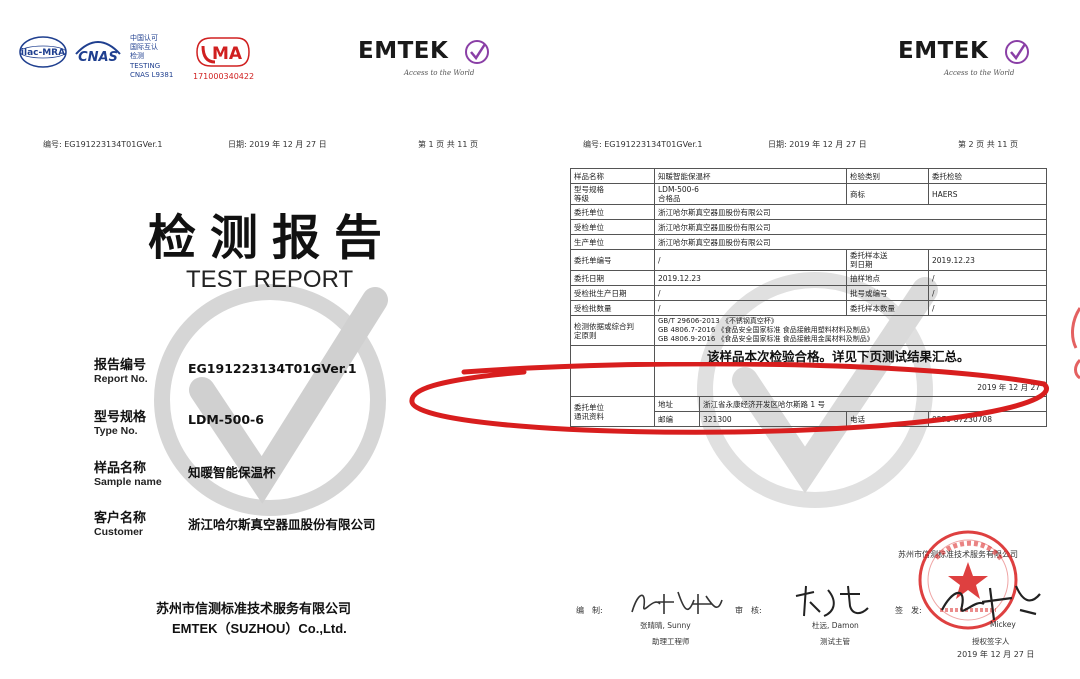 Image resolution: width=1080 pixels, height=679 pixels. I want to click on reviewed-name: 杜远, Damon, so click(835, 625).